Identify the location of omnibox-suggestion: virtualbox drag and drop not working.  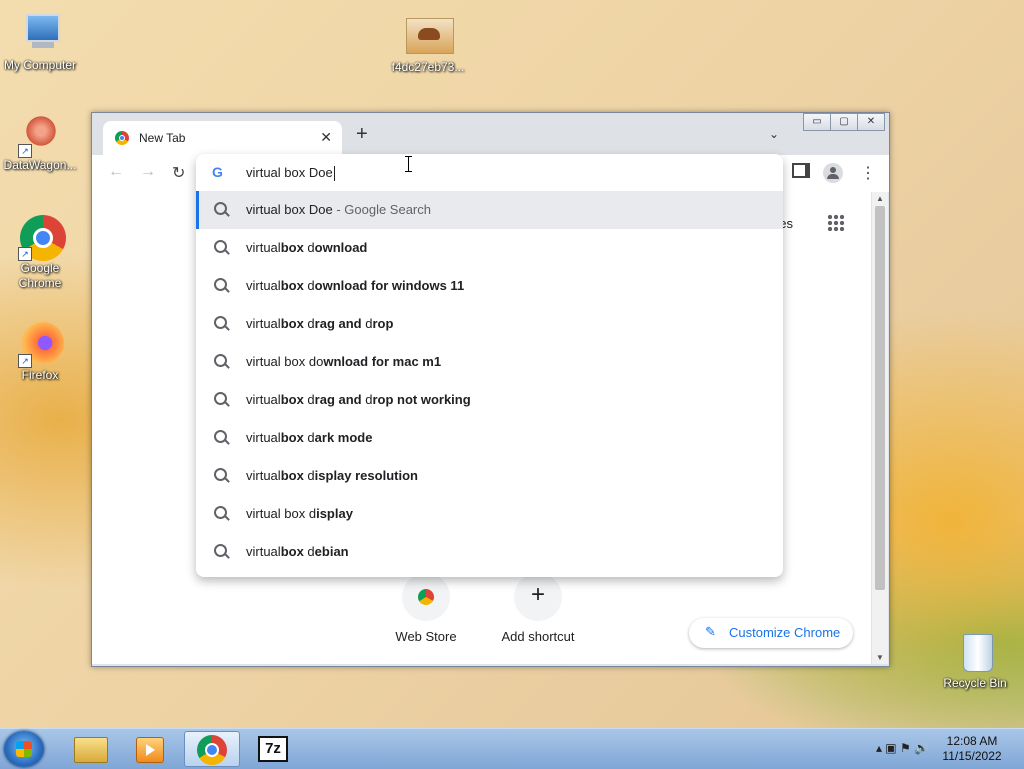
(489, 400).